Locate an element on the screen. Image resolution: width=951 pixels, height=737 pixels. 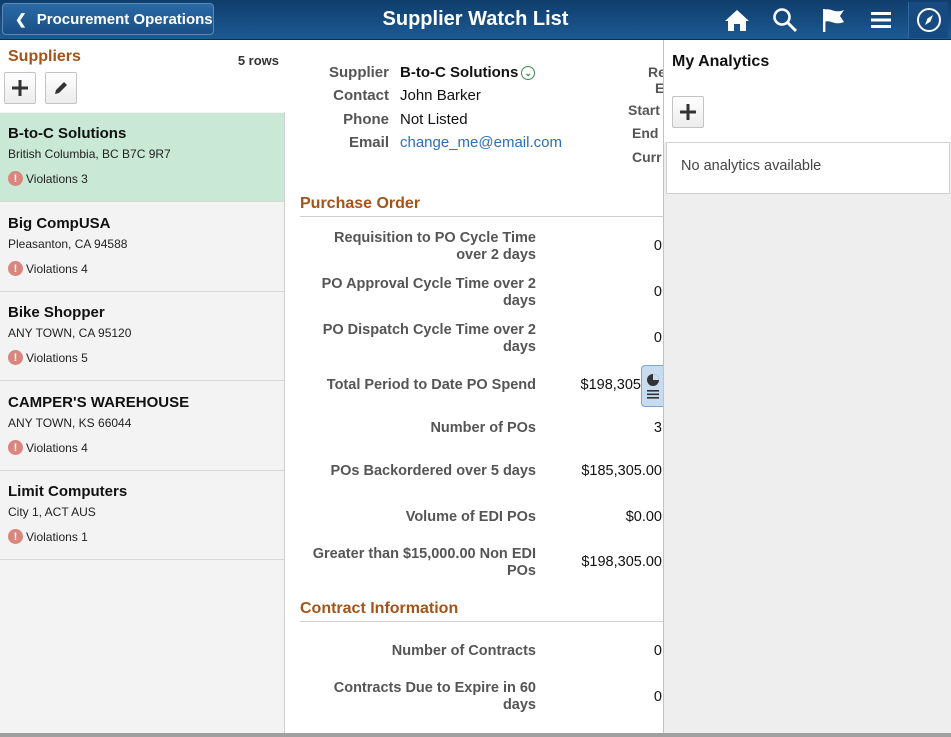
supplier-label: Supplier is located at coordinates (358, 72).